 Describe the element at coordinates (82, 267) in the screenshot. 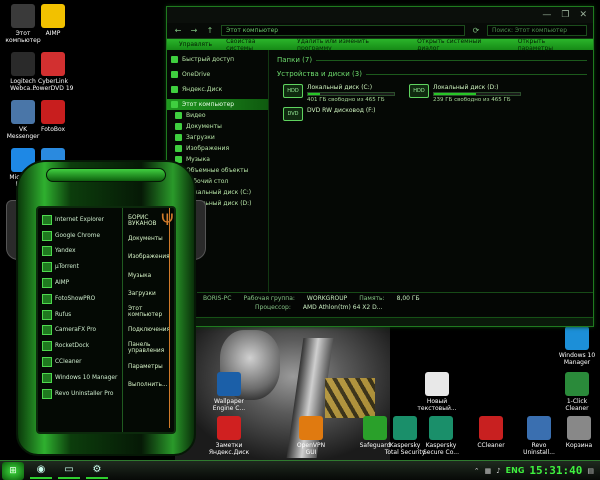

I see `launcher-app-item: µTorrent` at that location.